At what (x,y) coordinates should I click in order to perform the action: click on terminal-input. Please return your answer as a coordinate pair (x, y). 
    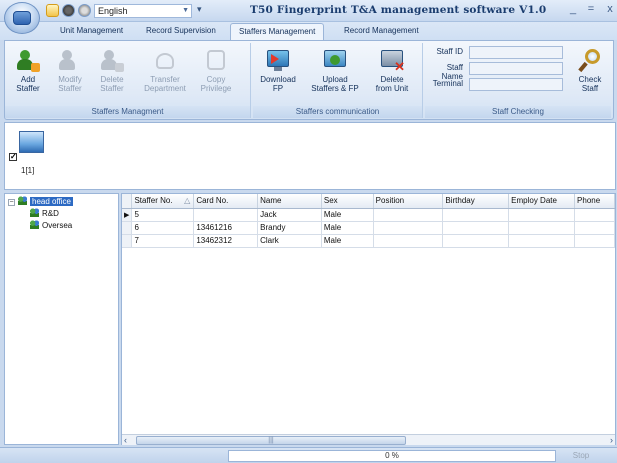
    Looking at the image, I should click on (516, 84).